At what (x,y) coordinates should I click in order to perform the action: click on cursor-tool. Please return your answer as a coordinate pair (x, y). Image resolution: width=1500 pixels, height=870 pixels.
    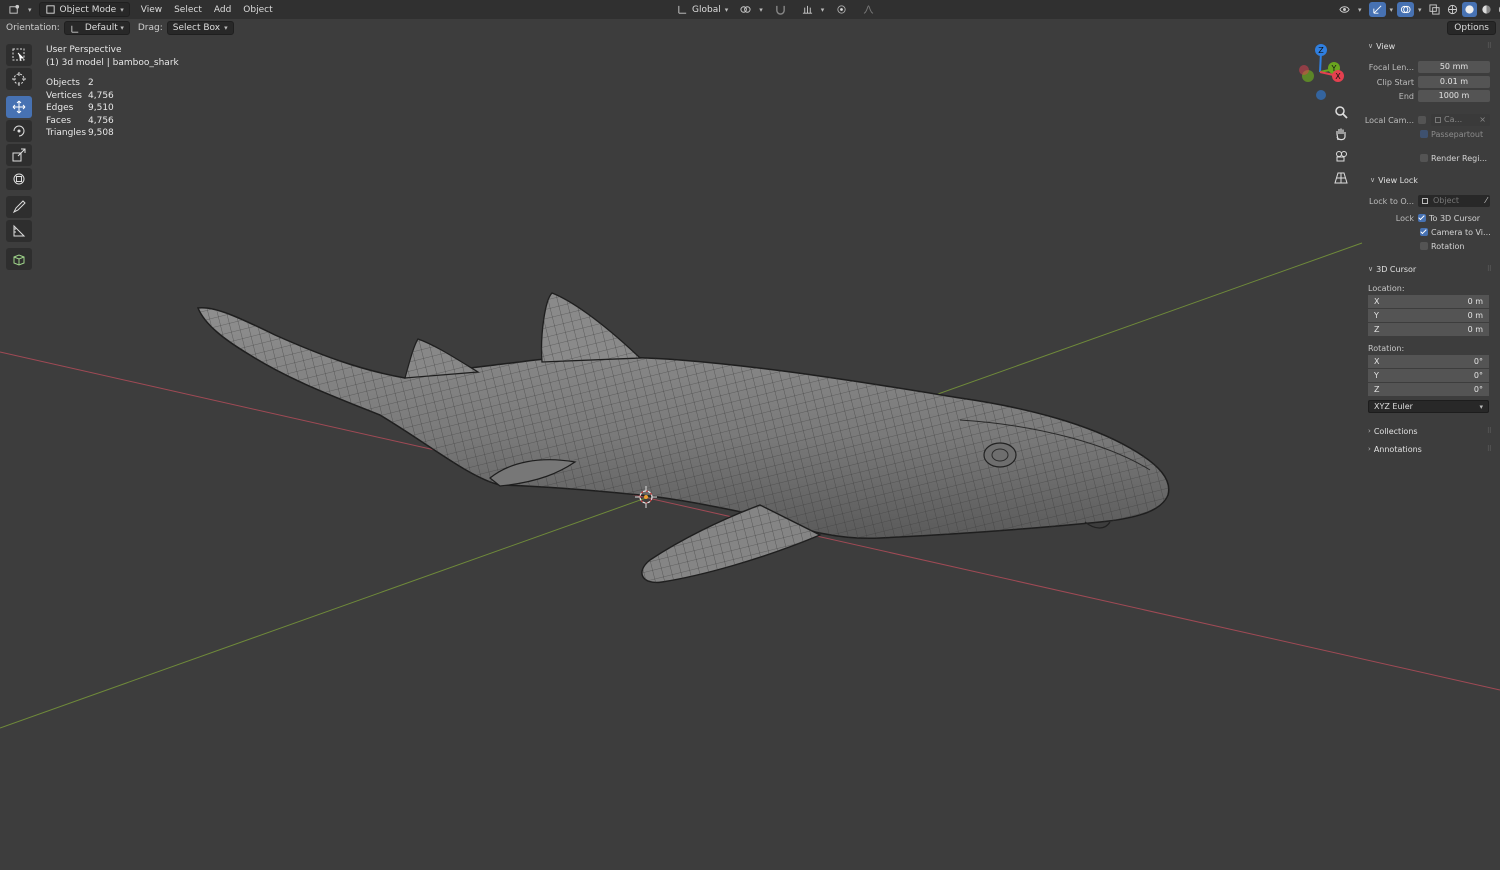
    Looking at the image, I should click on (19, 79).